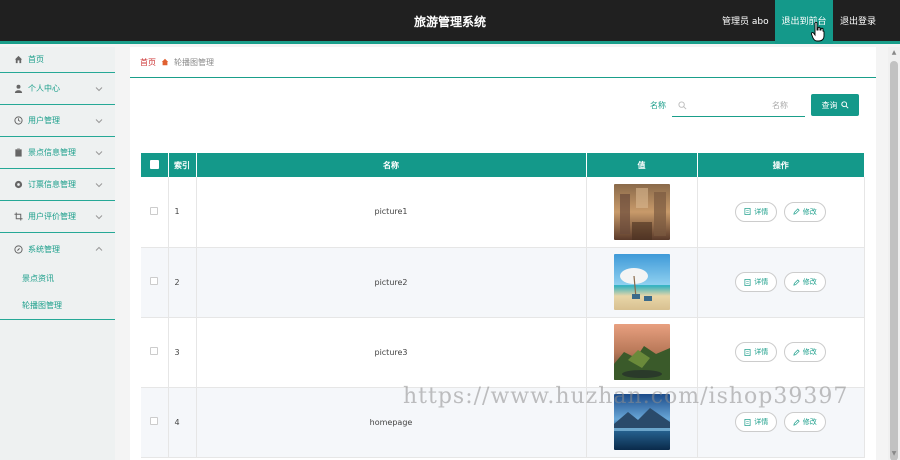  What do you see at coordinates (18, 121) in the screenshot?
I see `clock-icon` at bounding box center [18, 121].